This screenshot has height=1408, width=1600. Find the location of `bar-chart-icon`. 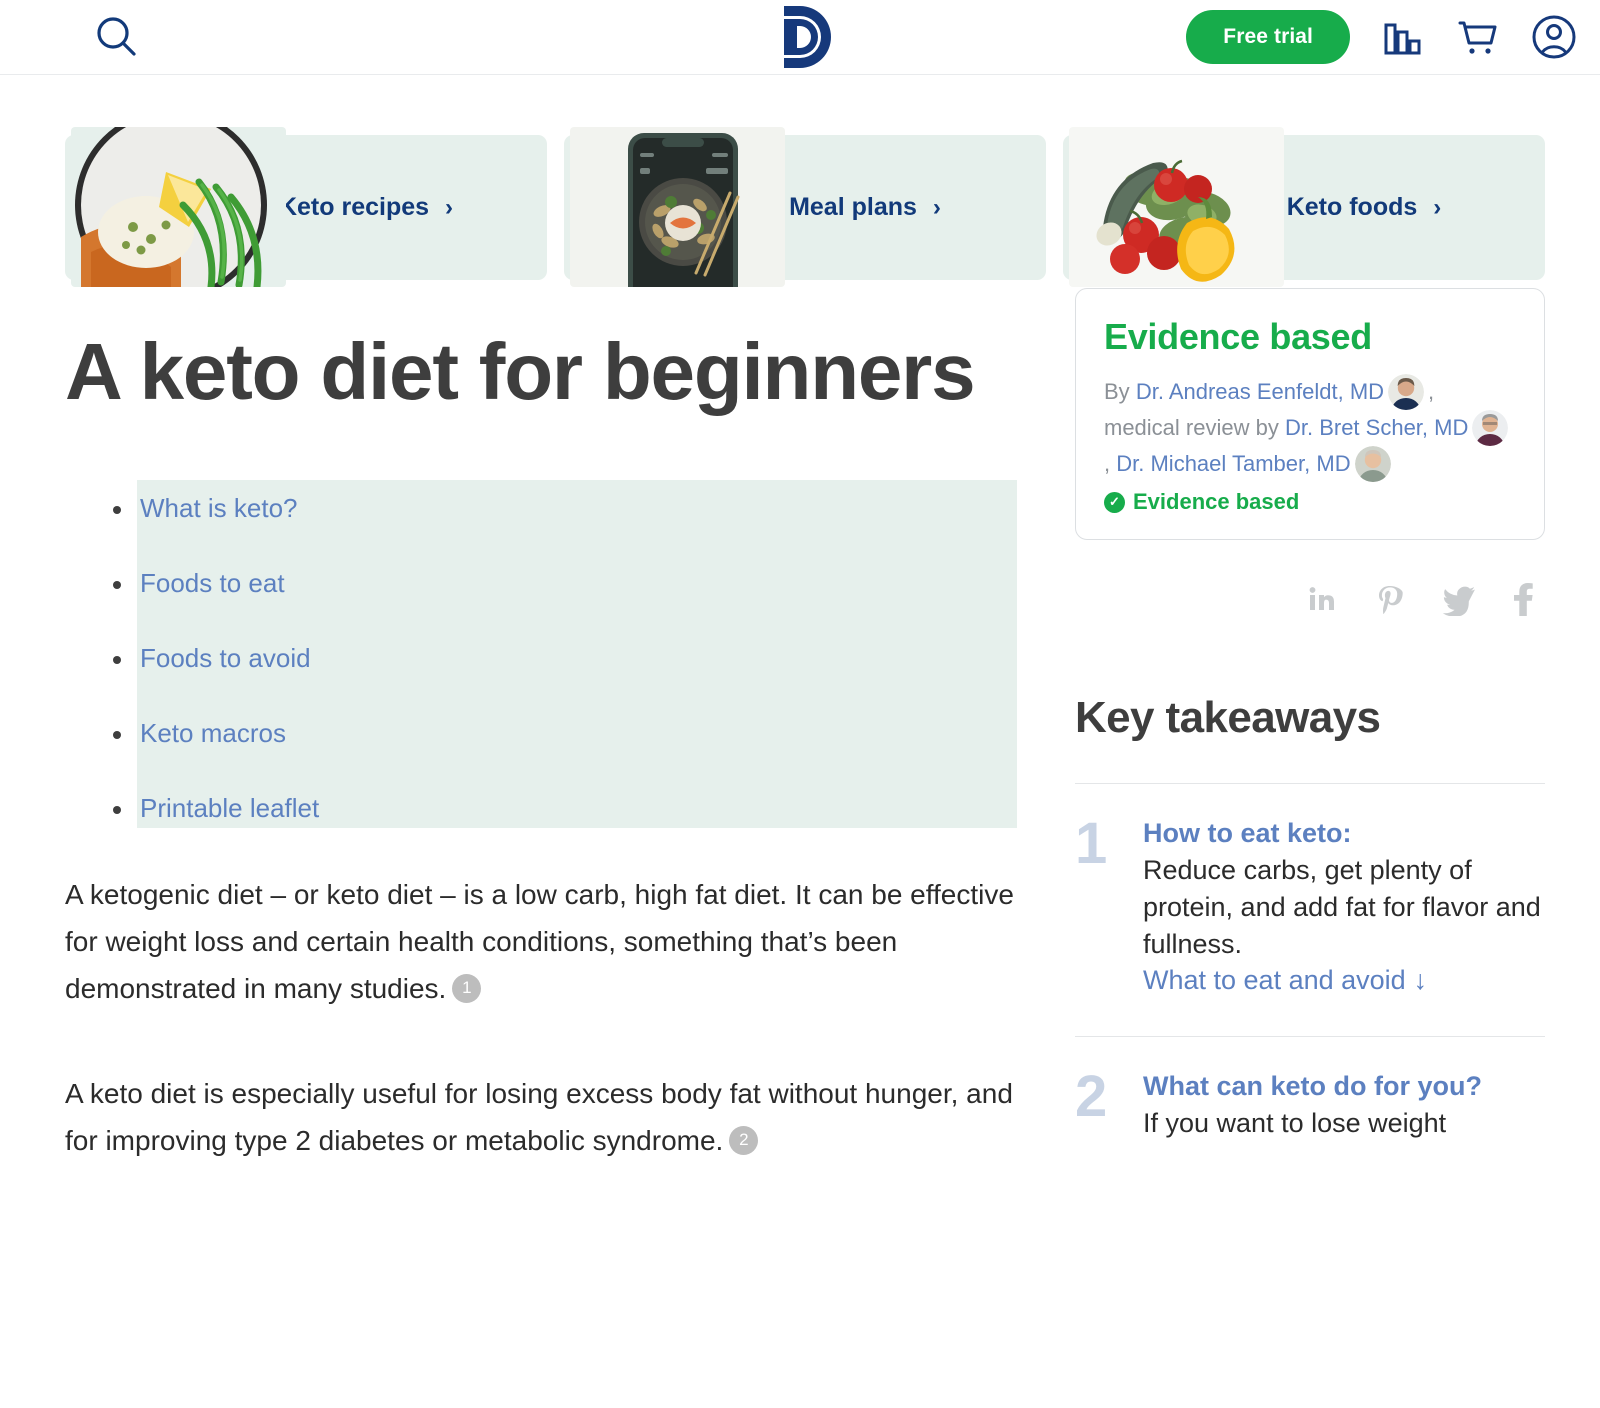

bar-chart-icon is located at coordinates (1402, 37).